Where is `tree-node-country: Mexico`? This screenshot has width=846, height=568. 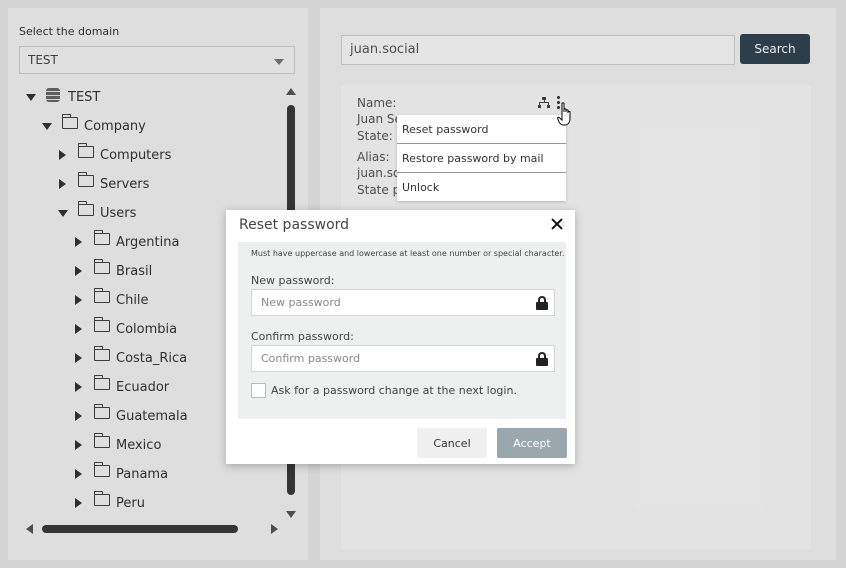
tree-node-country: Mexico is located at coordinates (117, 444).